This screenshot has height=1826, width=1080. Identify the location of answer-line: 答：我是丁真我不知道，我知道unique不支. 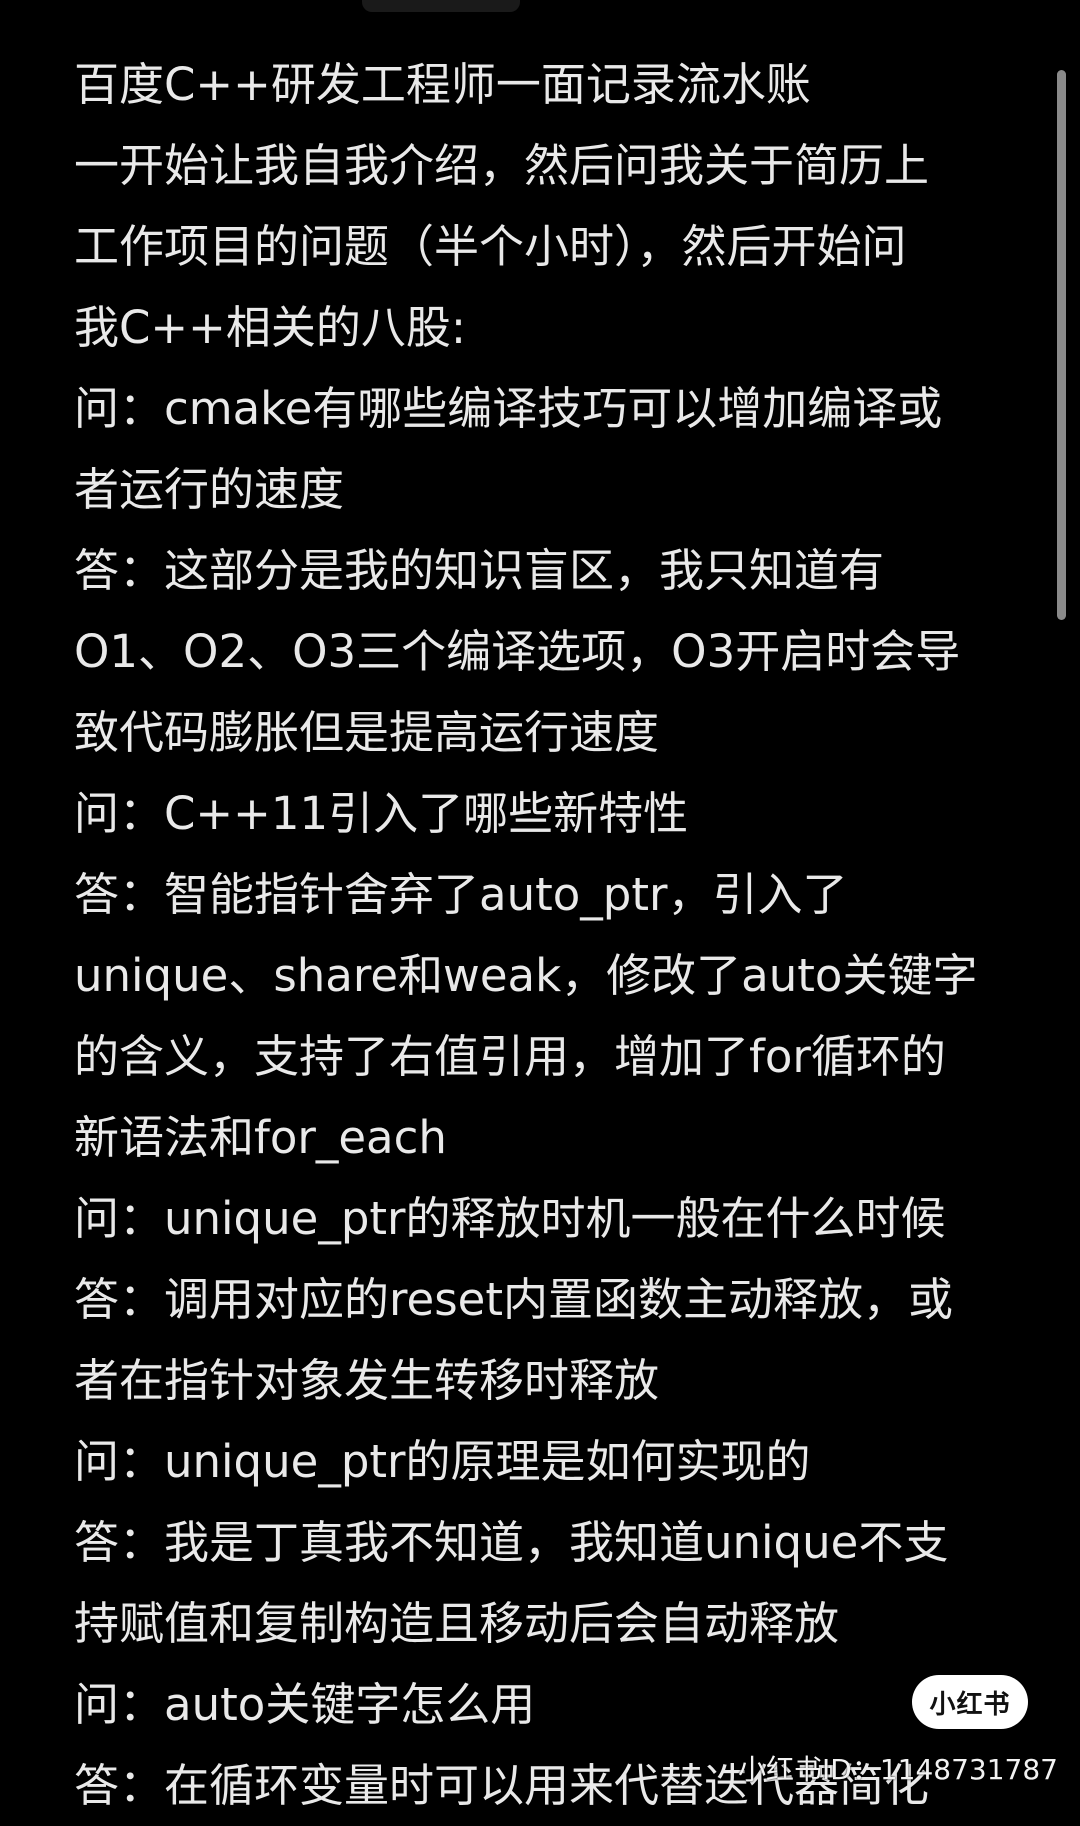
(511, 1542).